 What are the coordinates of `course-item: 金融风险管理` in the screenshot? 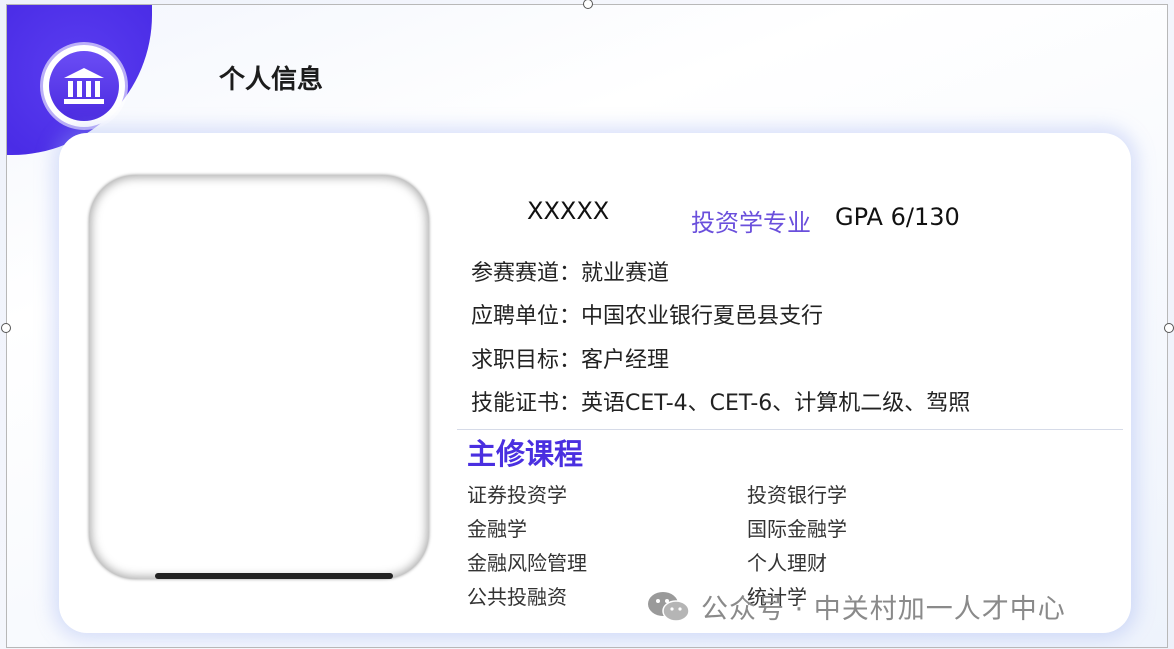 It's located at (527, 563).